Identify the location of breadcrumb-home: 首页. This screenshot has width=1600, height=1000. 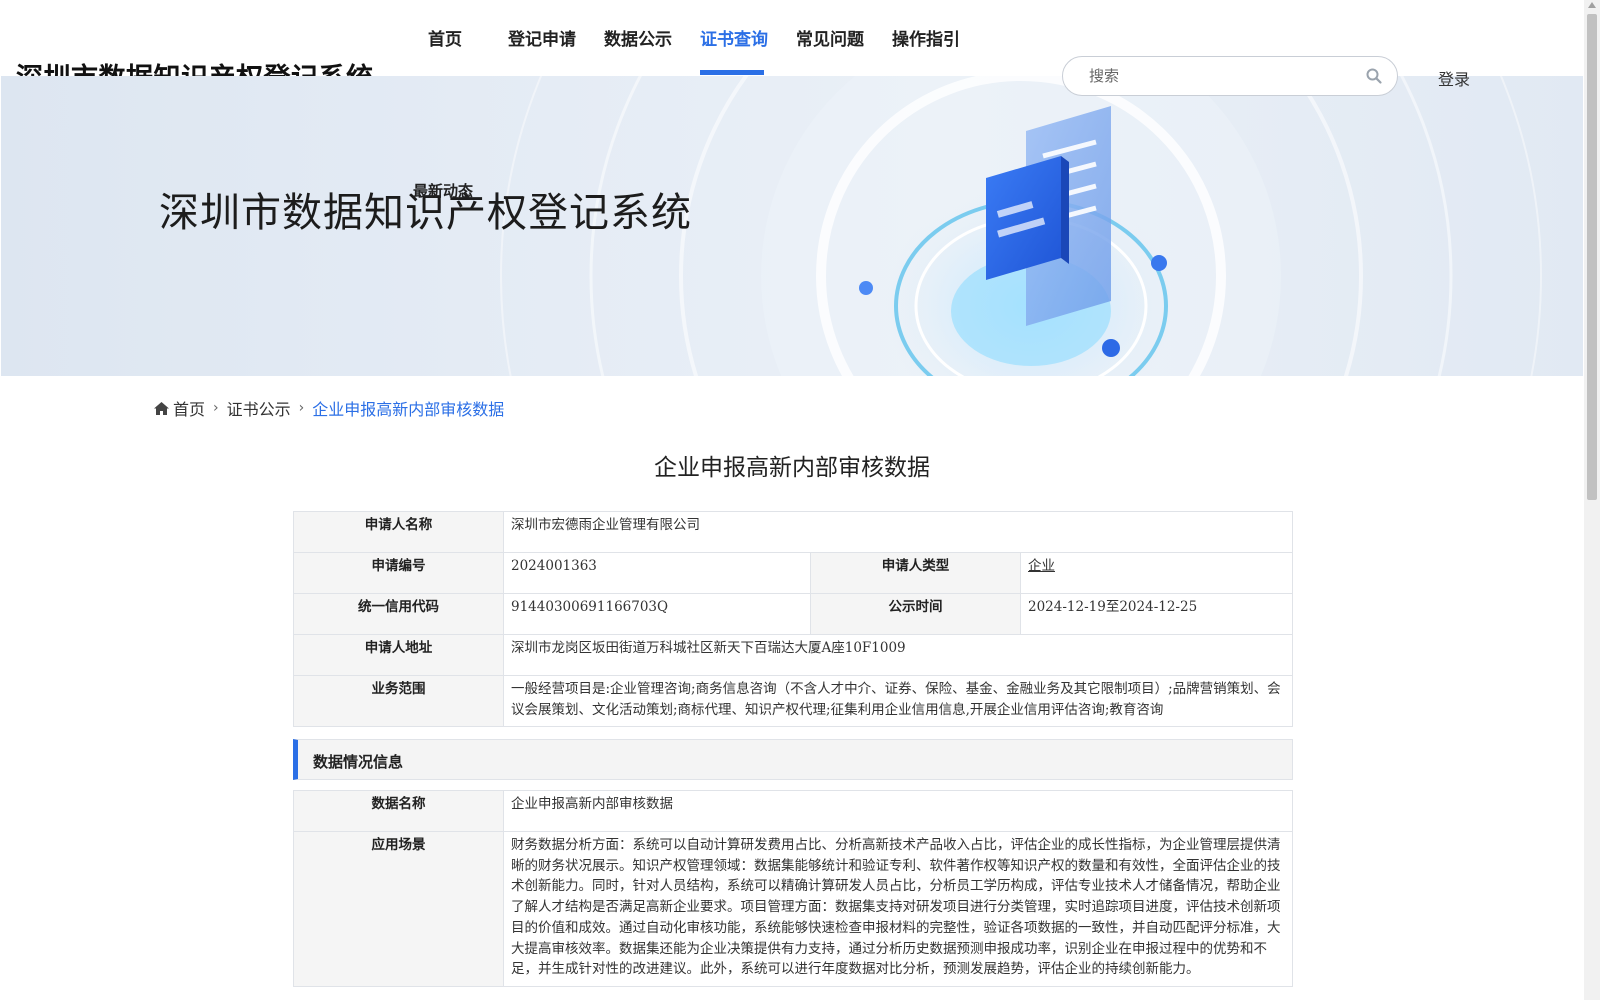
(189, 408).